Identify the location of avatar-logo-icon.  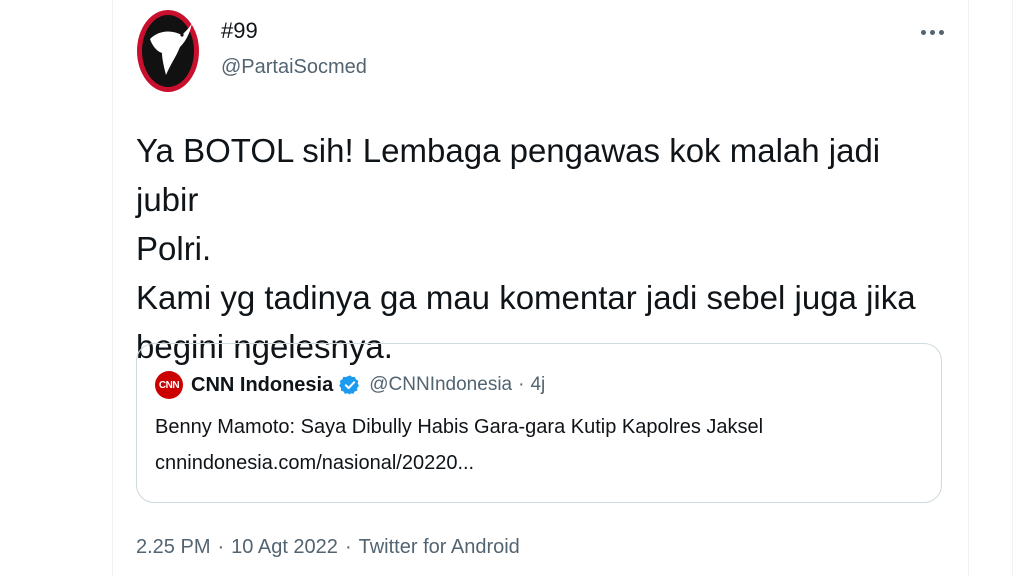
(168, 51).